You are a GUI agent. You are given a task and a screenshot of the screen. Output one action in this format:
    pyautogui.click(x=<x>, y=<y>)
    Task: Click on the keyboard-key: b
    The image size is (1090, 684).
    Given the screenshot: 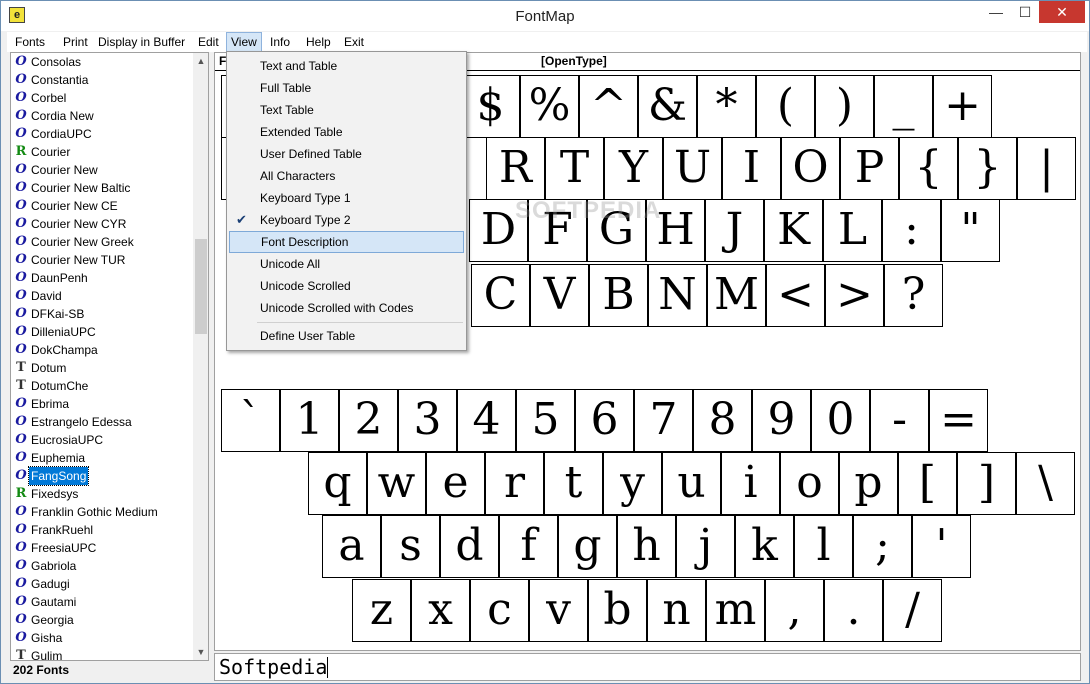 What is the action you would take?
    pyautogui.click(x=617, y=610)
    